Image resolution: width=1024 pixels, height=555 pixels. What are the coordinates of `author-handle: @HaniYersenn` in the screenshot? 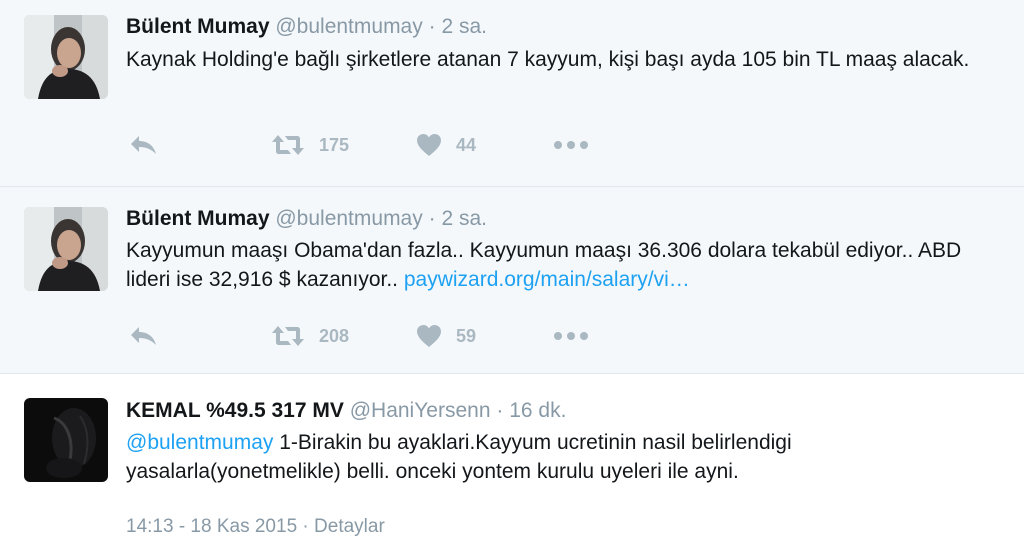 It's located at (420, 410).